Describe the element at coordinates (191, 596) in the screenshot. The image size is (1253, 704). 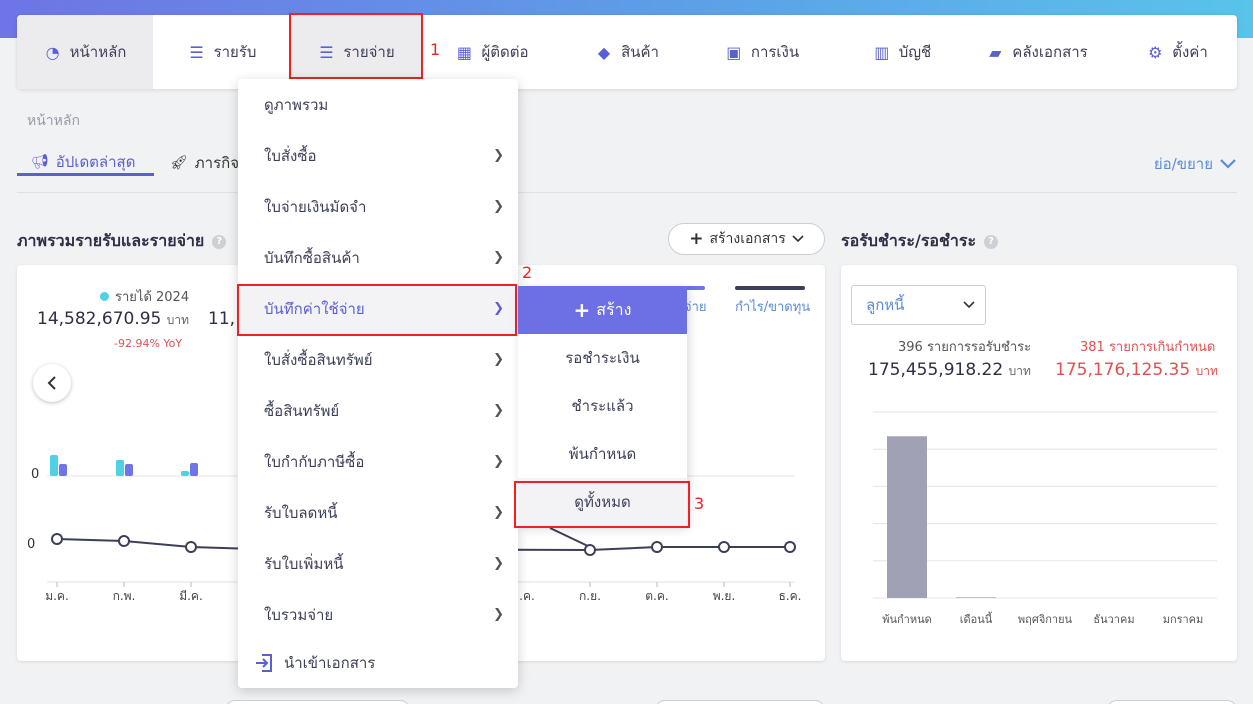
I see `x-tick-label: มี.ค.` at that location.